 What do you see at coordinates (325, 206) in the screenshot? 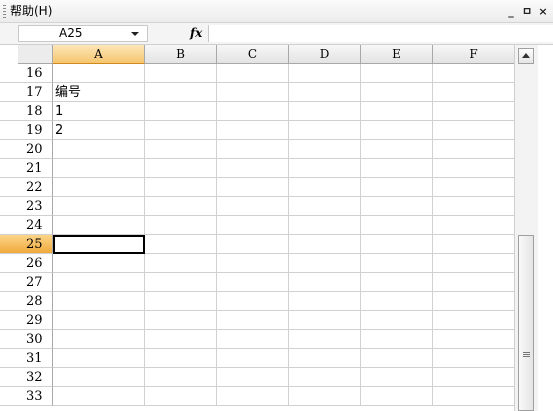
I see `cell-d23` at bounding box center [325, 206].